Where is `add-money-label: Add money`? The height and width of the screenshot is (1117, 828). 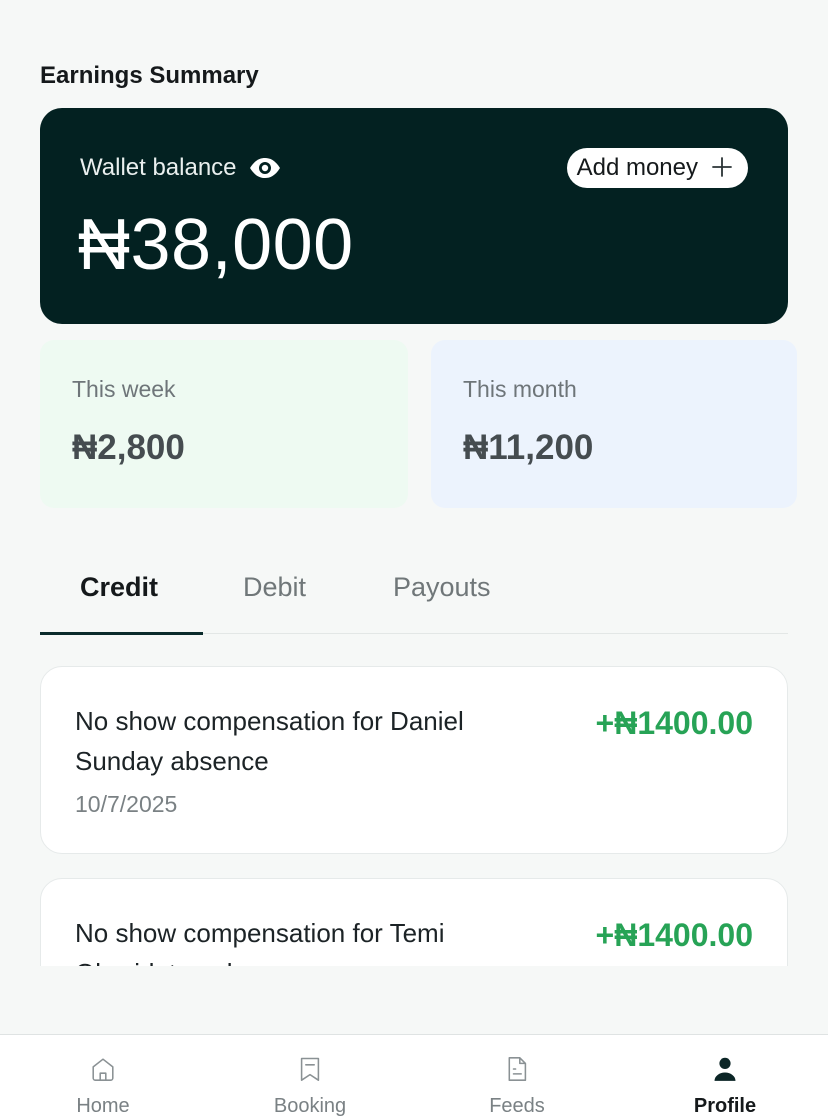 add-money-label: Add money is located at coordinates (637, 167).